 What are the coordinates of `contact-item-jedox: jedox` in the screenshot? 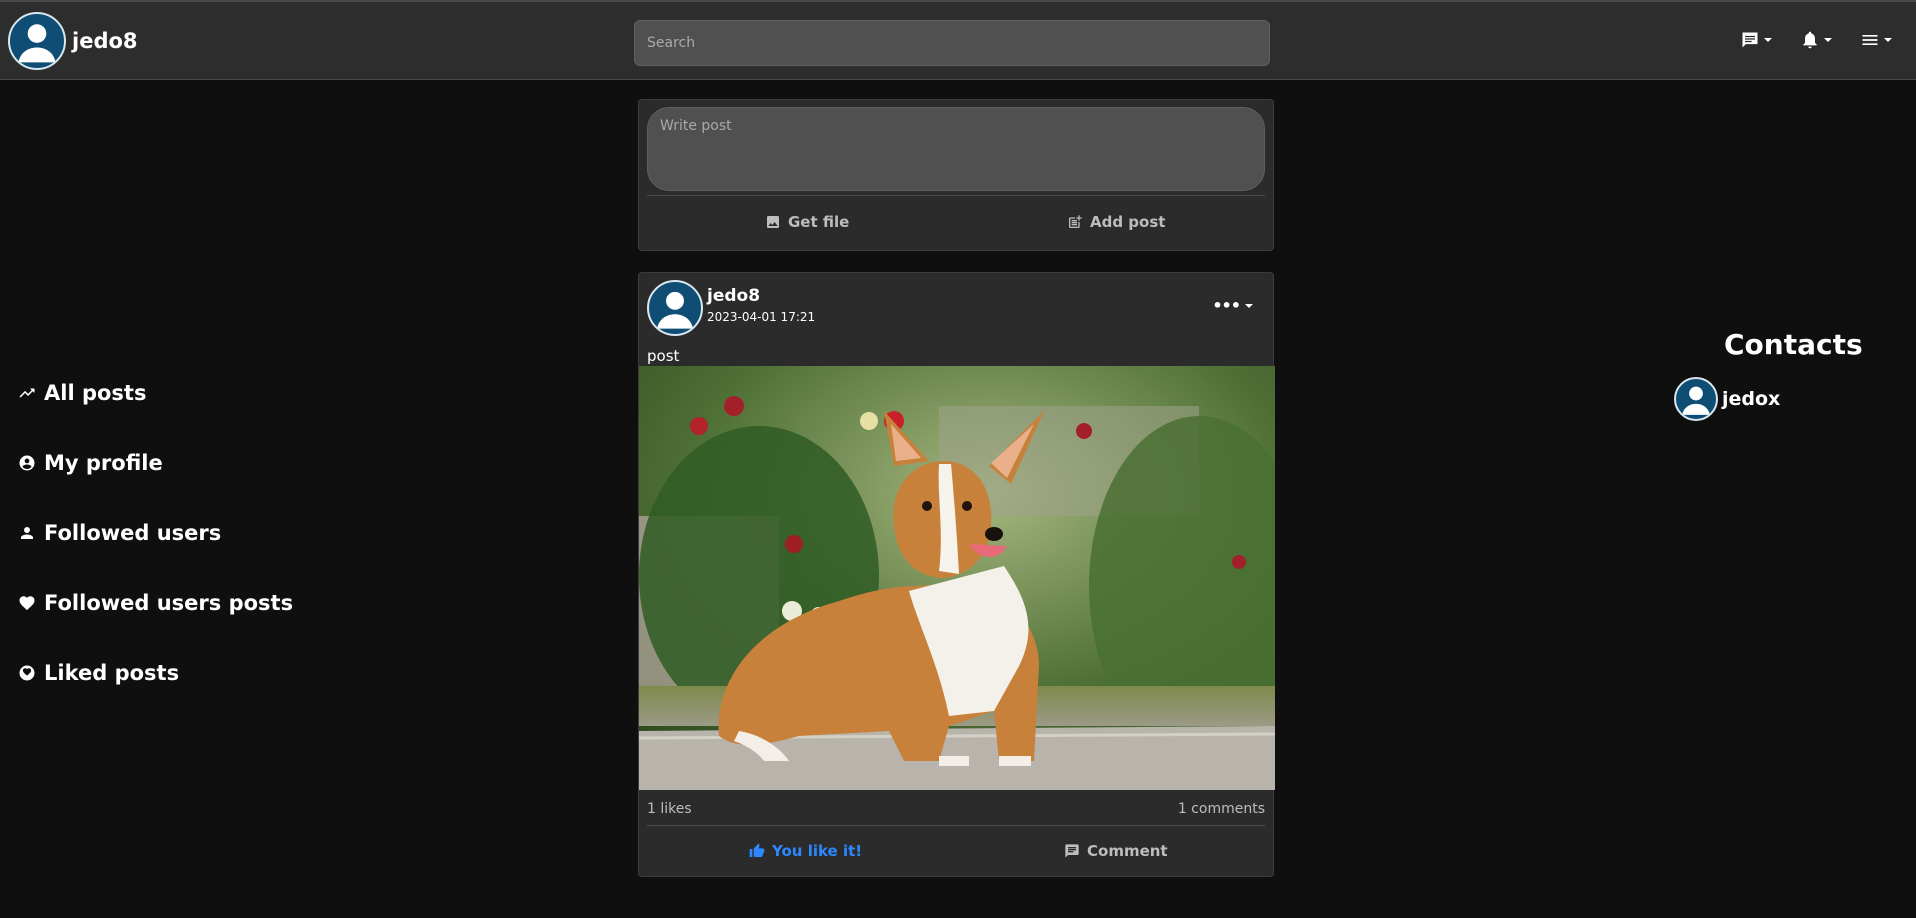 It's located at (1727, 399).